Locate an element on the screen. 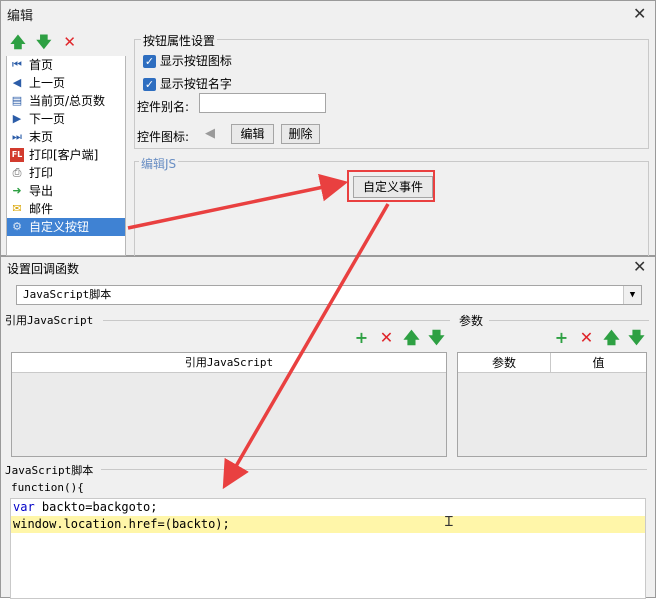  button-list-toolbar: 🡅 🡇 ✕ is located at coordinates (66, 43).